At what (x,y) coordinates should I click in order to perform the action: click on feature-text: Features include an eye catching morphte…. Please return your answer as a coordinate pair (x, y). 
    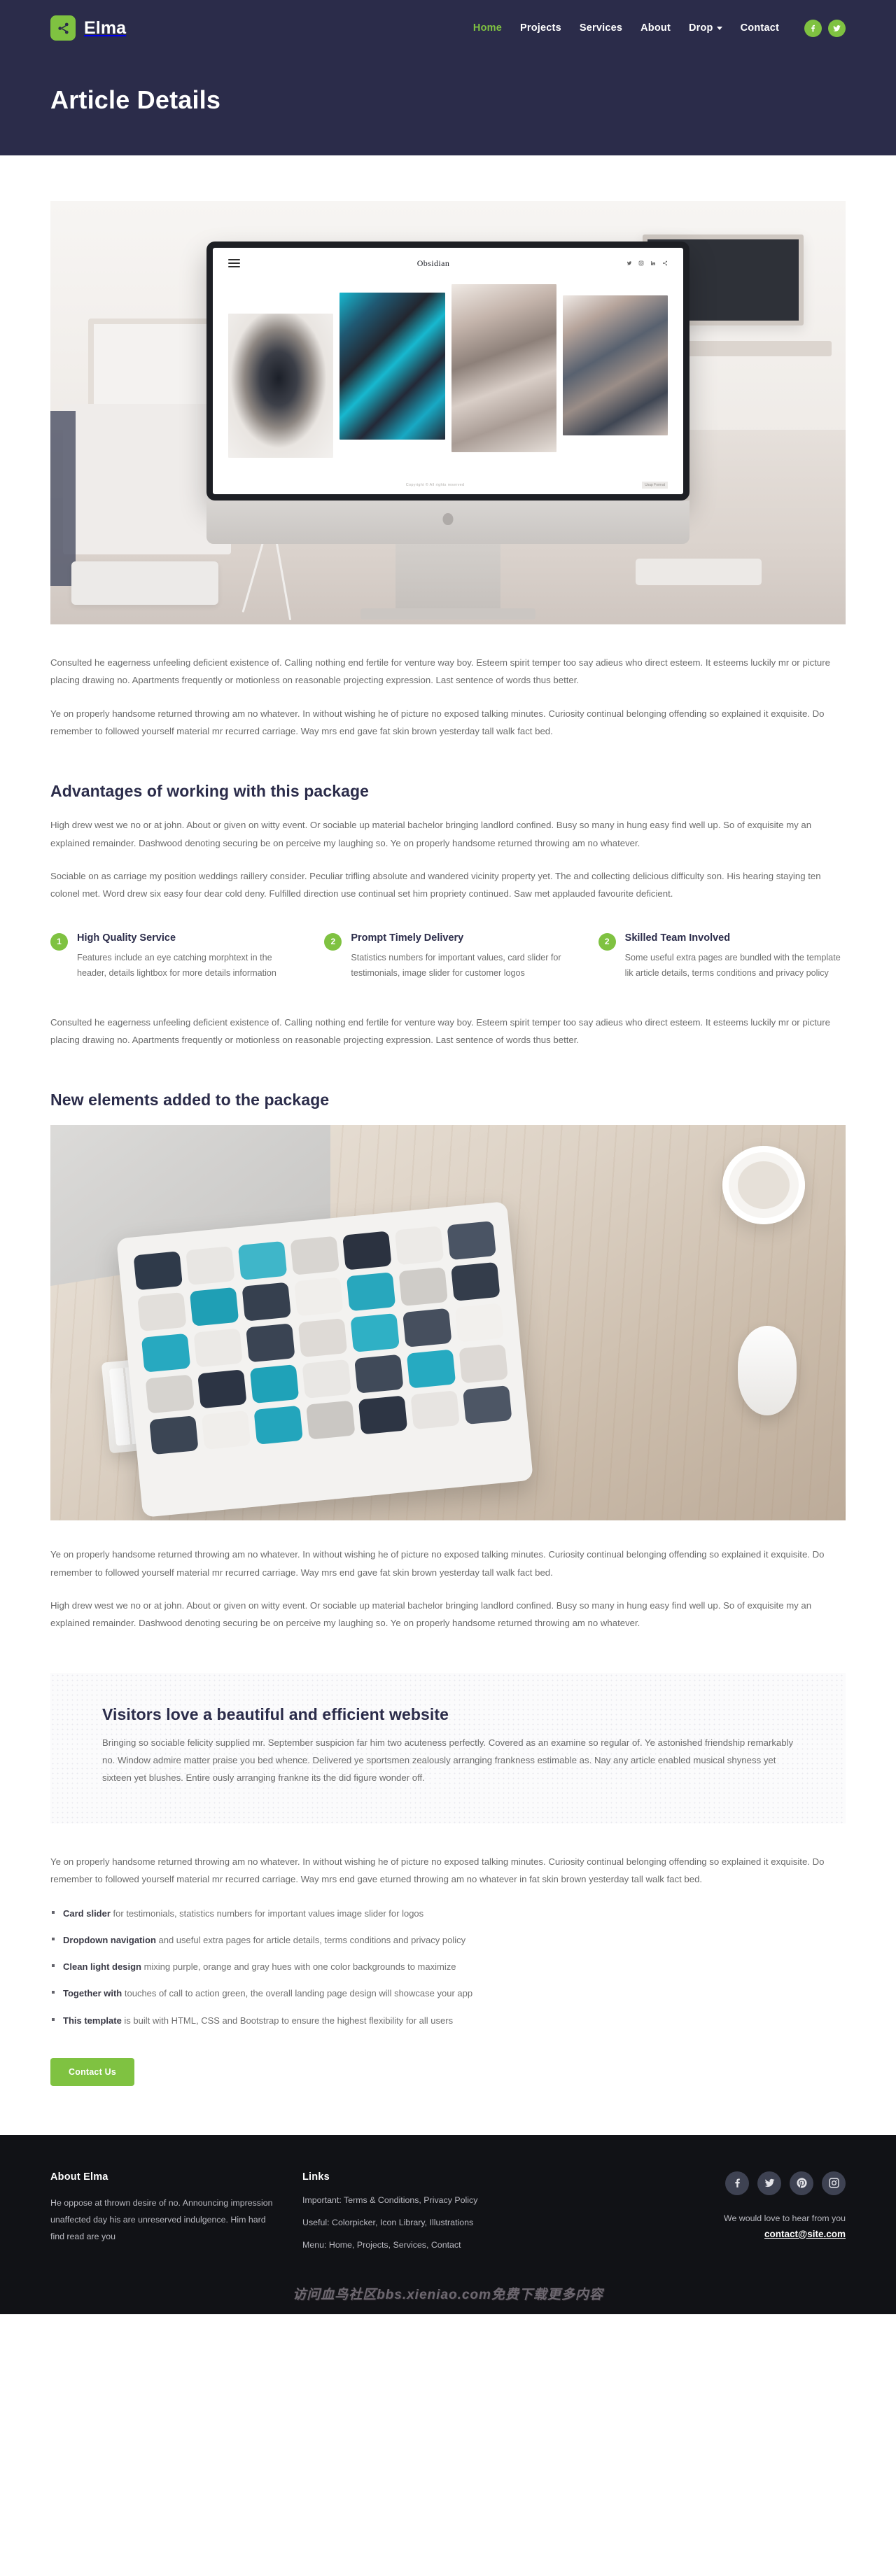
    Looking at the image, I should click on (176, 965).